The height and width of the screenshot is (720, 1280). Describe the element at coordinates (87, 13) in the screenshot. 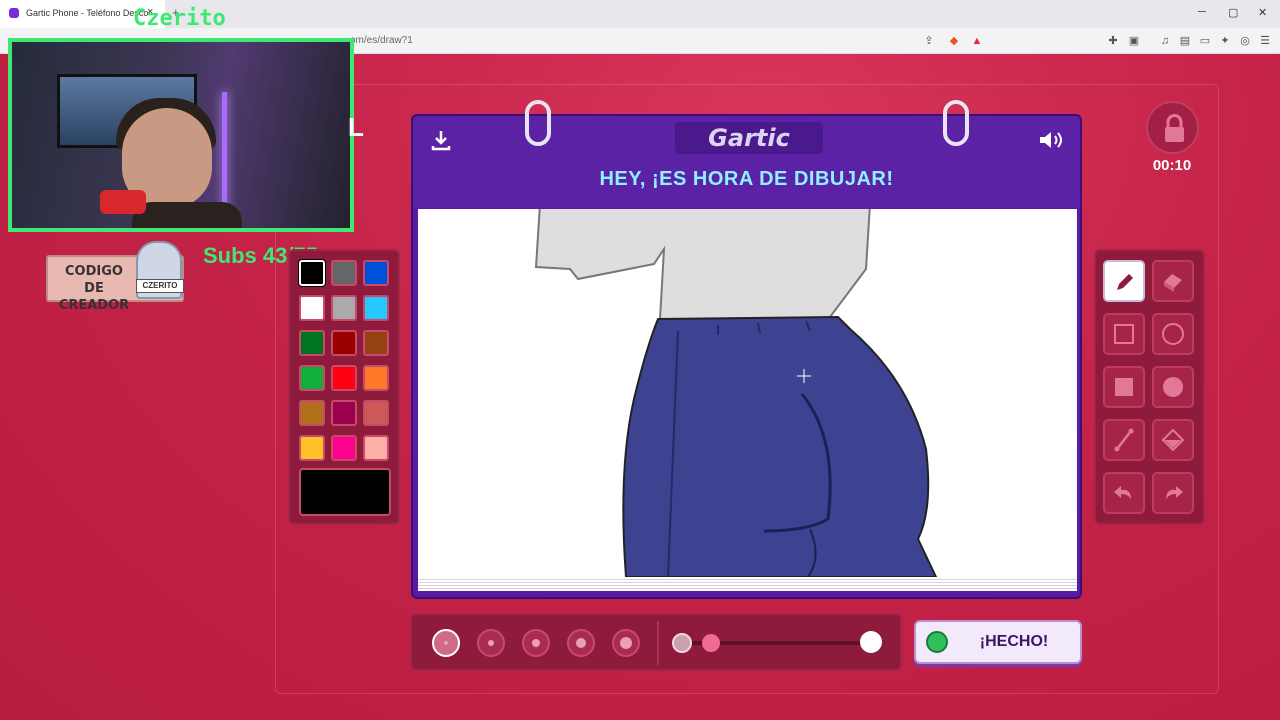

I see `tab-title: Gartic Phone - Teléfono Desco` at that location.